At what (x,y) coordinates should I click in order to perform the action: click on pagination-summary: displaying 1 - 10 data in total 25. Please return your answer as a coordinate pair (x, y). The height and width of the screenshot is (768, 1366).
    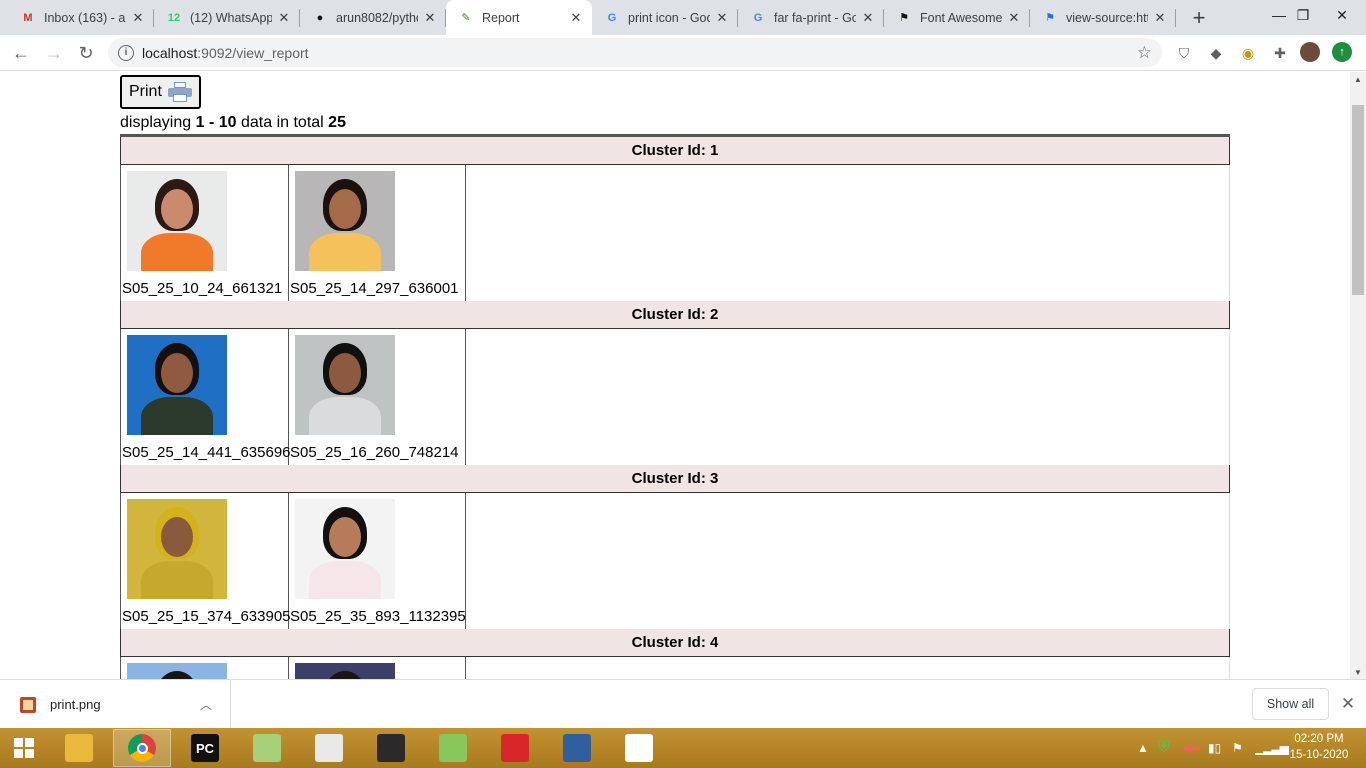
    Looking at the image, I should click on (233, 122).